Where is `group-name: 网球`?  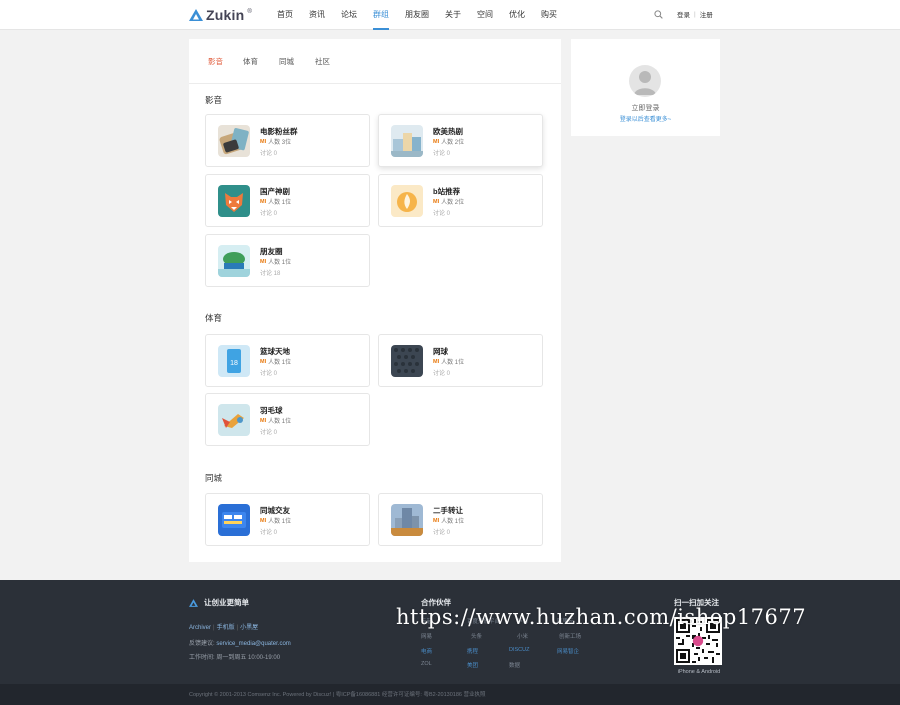 group-name: 网球 is located at coordinates (440, 351).